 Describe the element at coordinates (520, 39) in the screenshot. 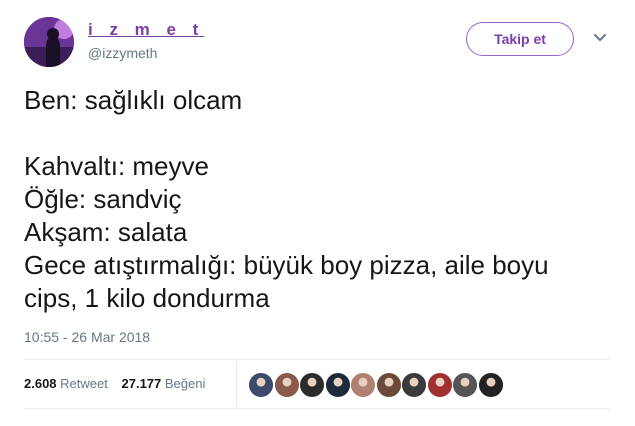

I see `follow-button: Takip et` at that location.